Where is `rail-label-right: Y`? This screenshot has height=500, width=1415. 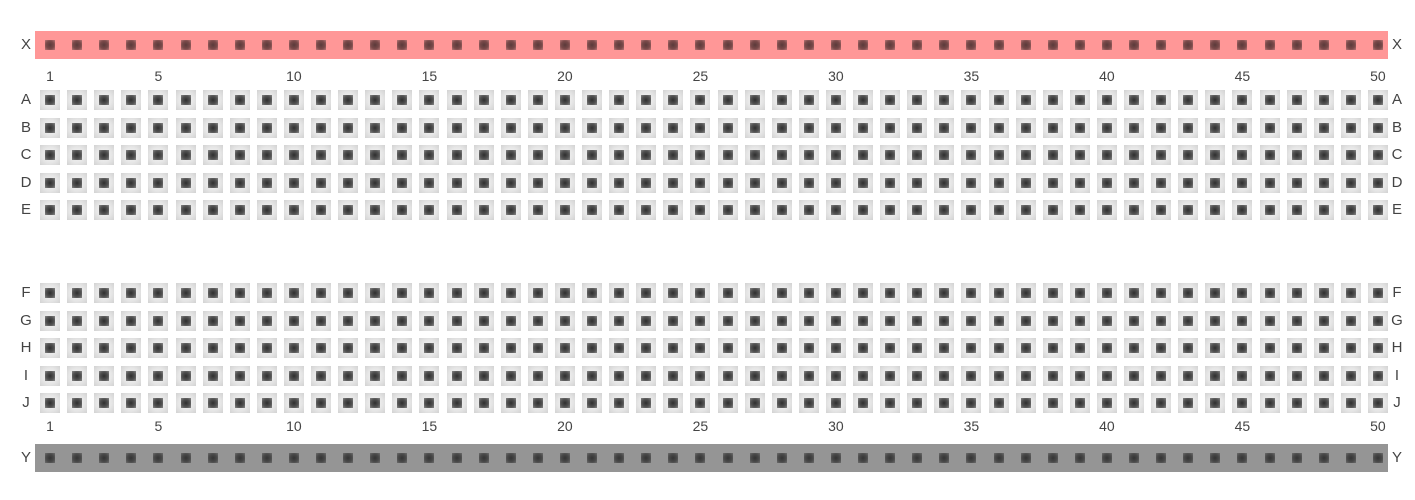 rail-label-right: Y is located at coordinates (1396, 457).